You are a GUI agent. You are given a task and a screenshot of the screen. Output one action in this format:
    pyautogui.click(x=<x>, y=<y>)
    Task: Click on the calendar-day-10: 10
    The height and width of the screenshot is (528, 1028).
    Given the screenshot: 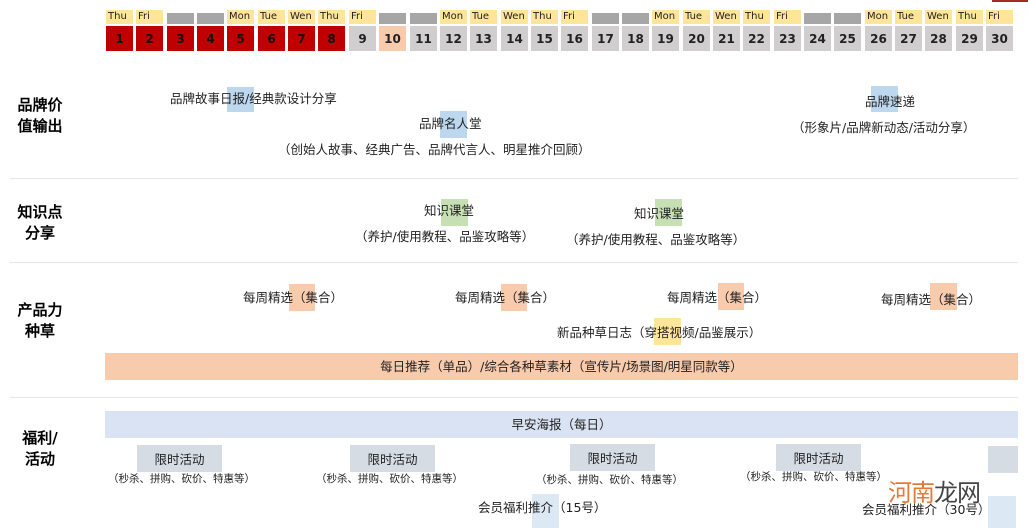 What is the action you would take?
    pyautogui.click(x=392, y=38)
    